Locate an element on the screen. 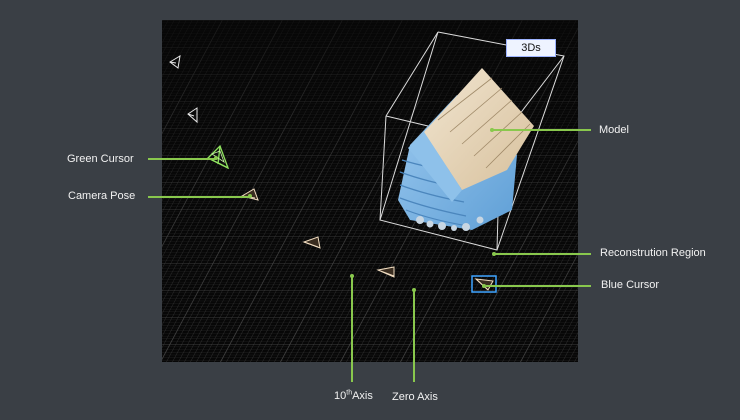 The image size is (740, 420). tenth-axis-text: Axis is located at coordinates (362, 396).